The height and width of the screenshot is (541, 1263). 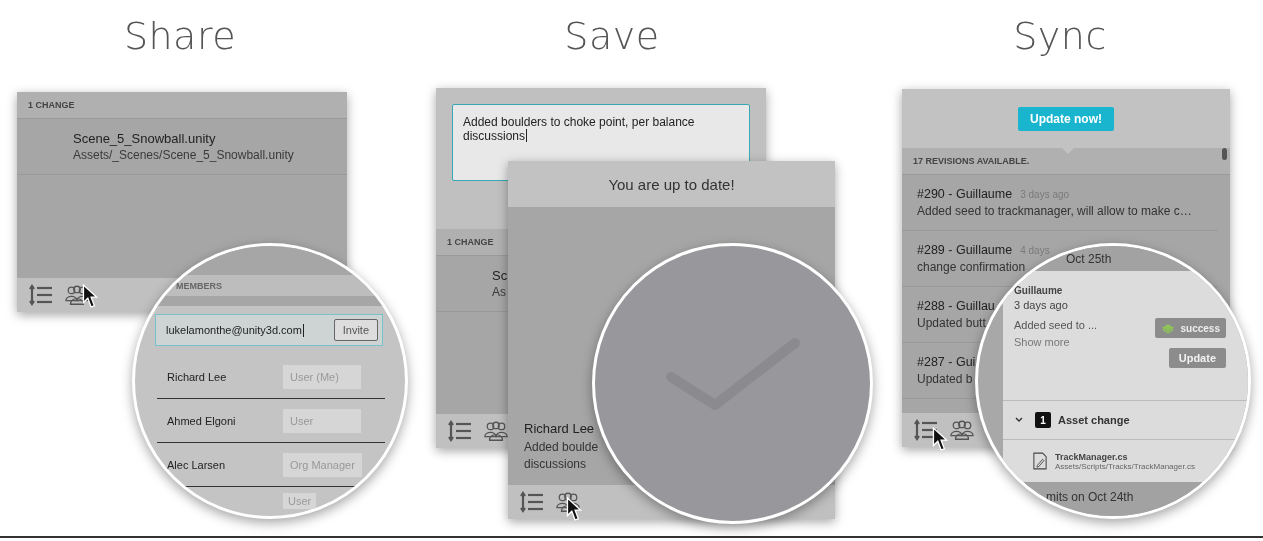 I want to click on scrollbar-thumb, so click(x=1224, y=154).